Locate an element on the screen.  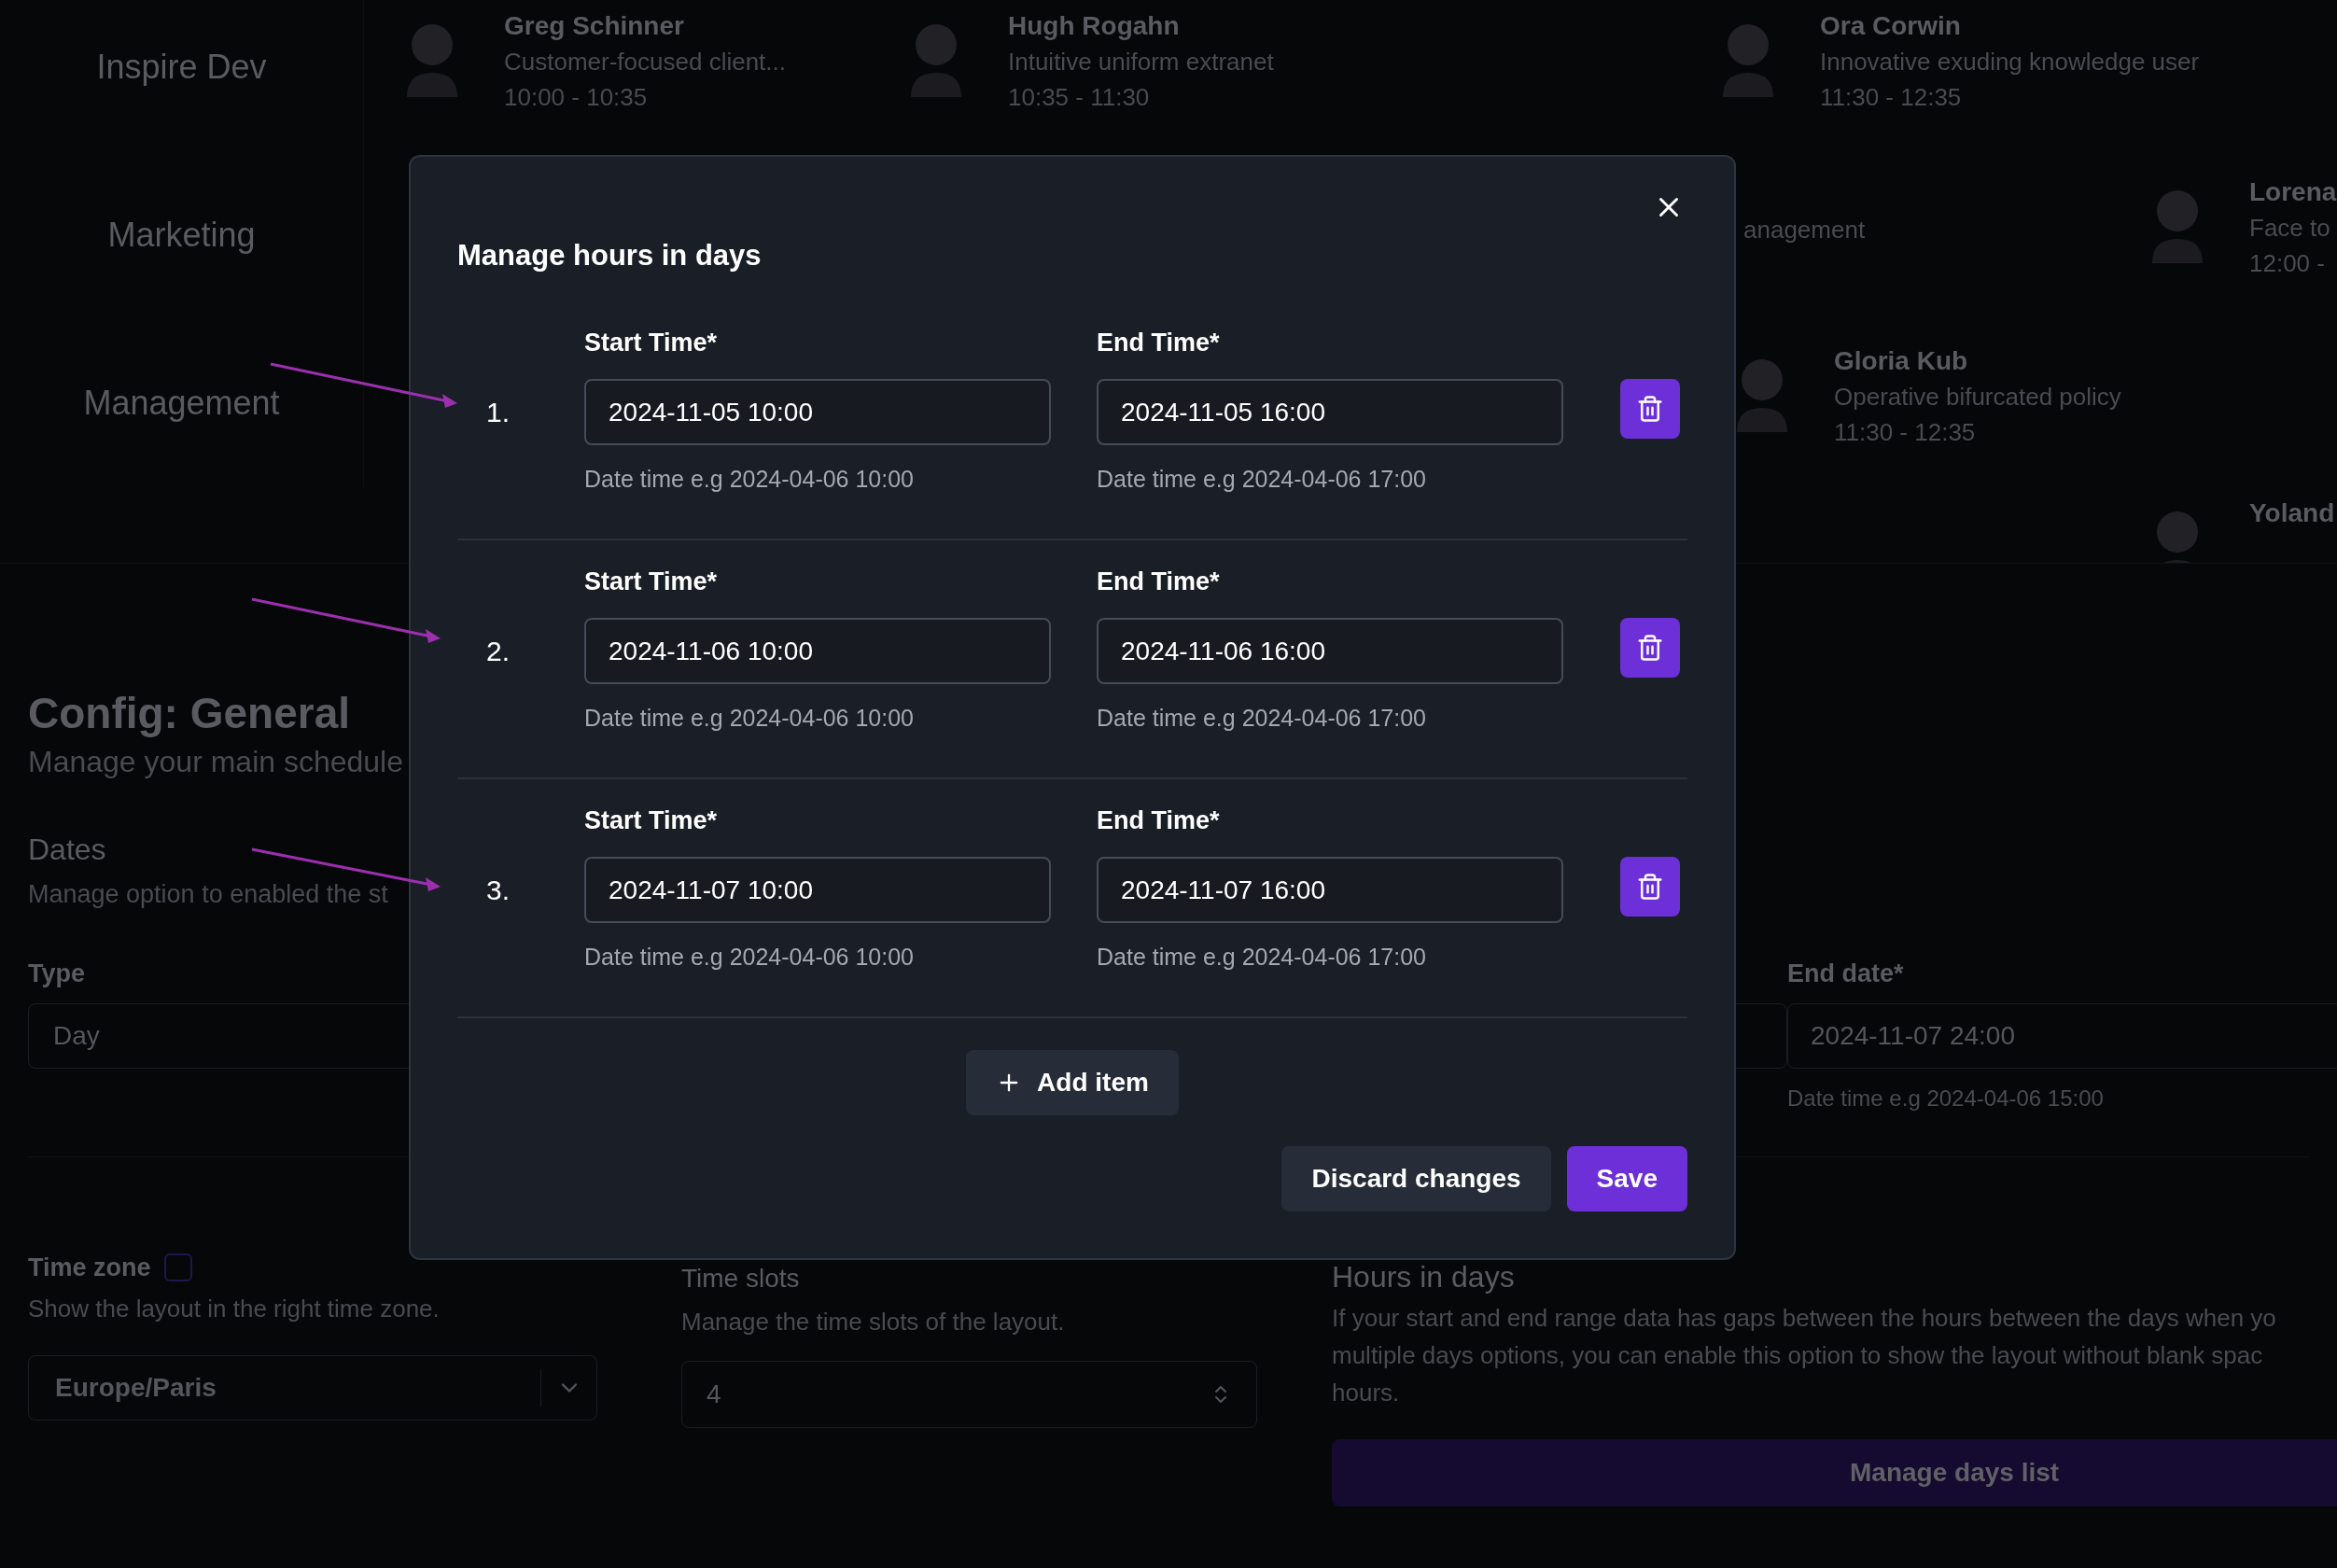
field-label: Time zone is located at coordinates (89, 1268).